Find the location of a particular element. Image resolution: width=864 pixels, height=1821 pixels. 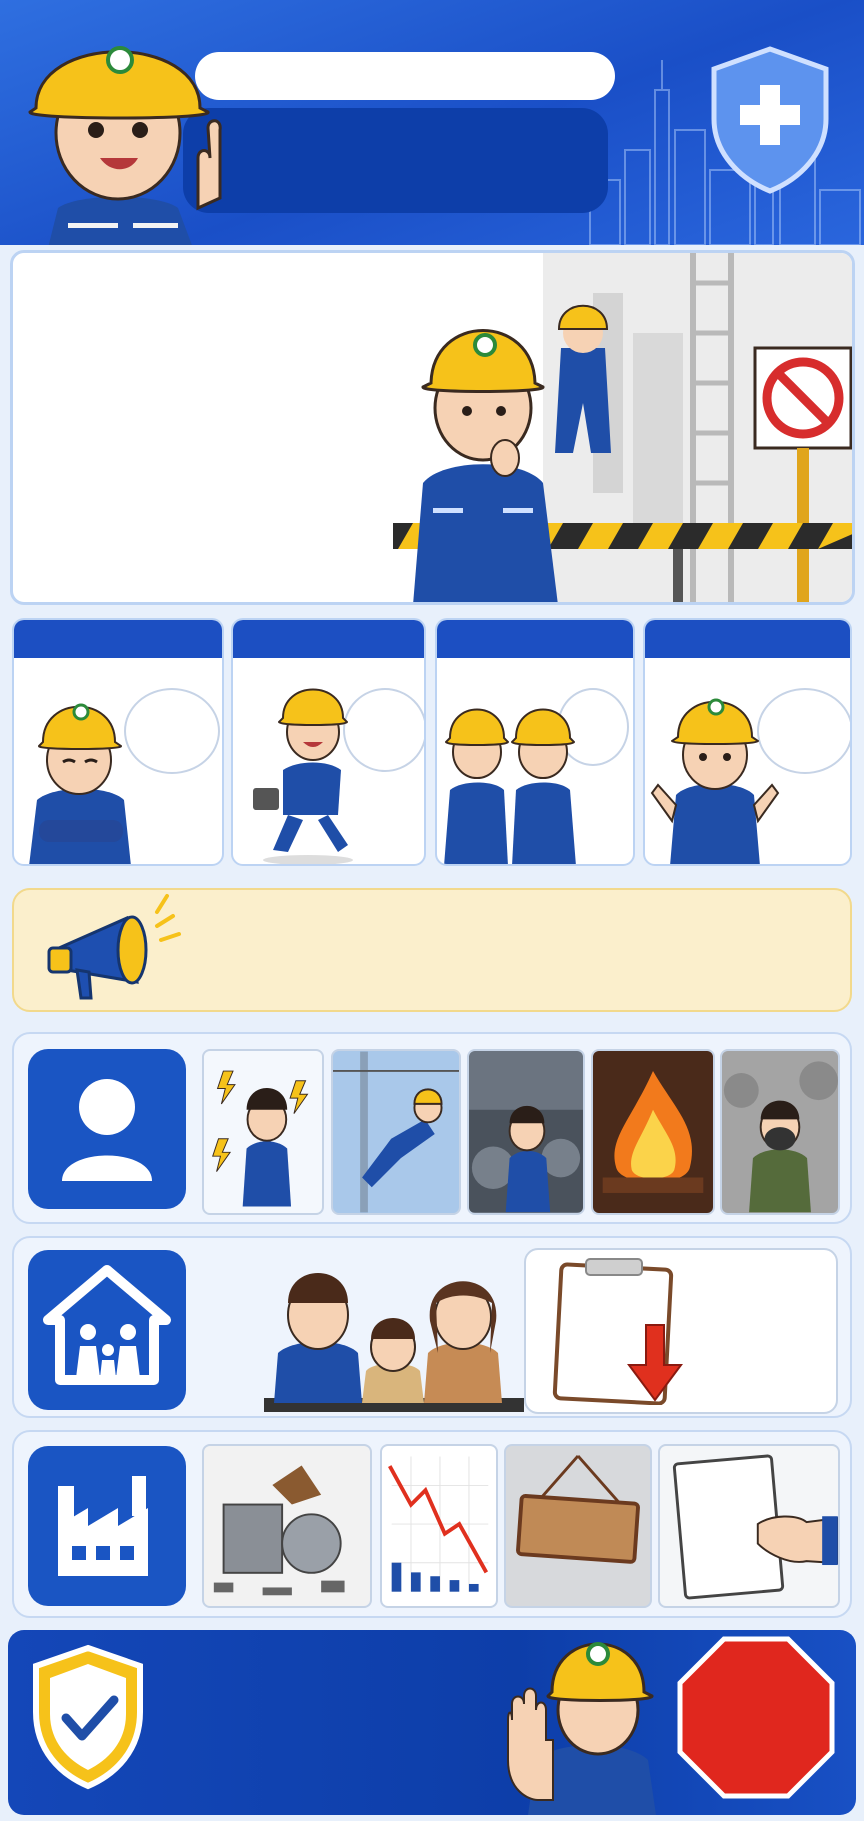

worker-climbing-scene-icon is located at coordinates (622, 427).